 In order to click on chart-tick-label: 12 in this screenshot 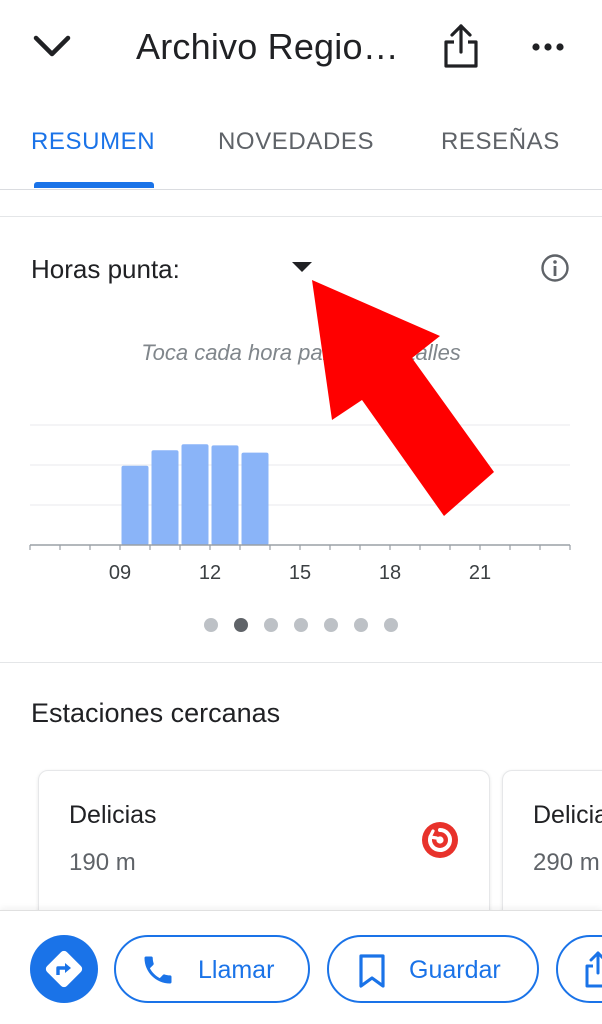, I will do `click(210, 573)`.